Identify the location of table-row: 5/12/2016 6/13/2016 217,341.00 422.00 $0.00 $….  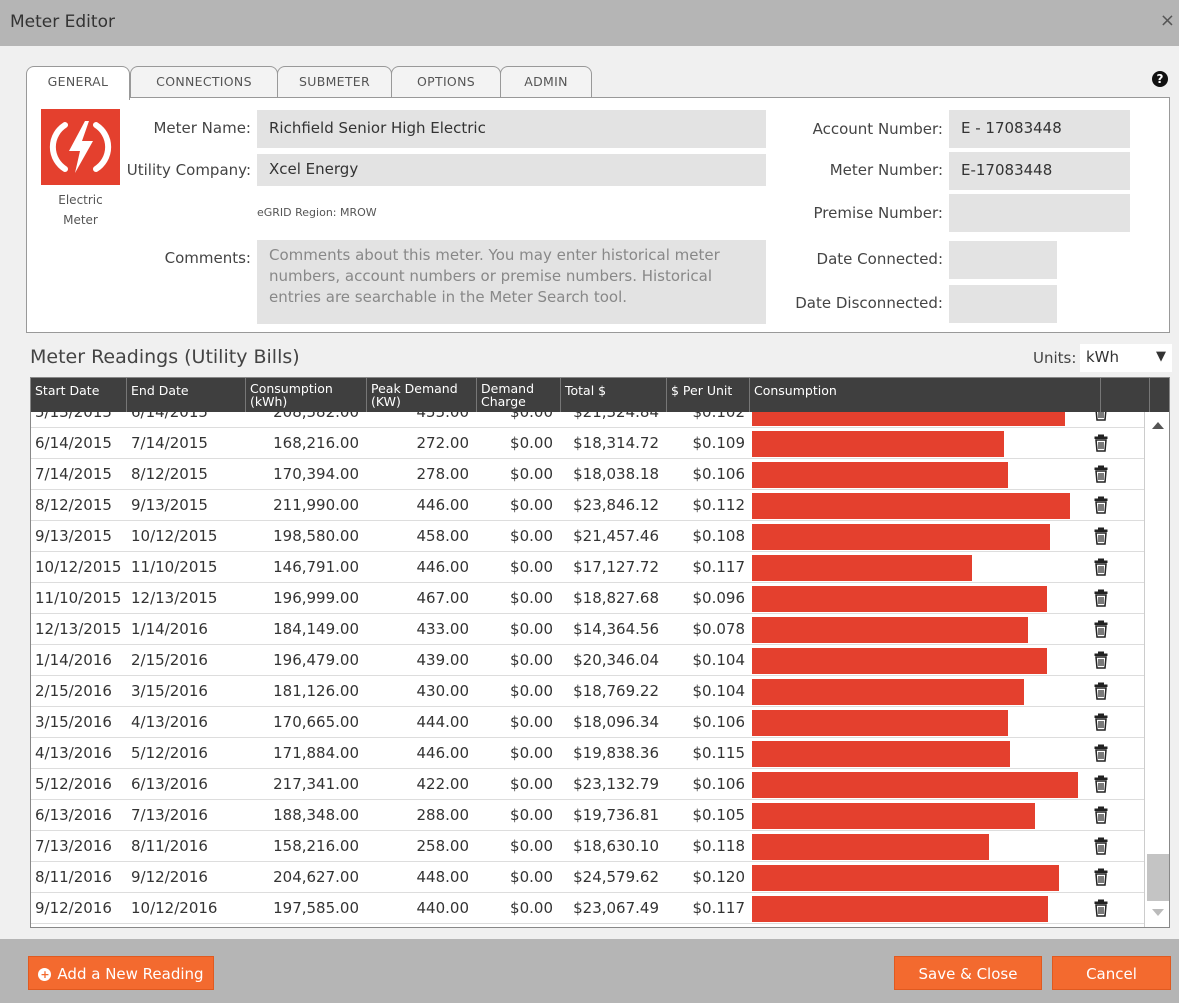
(587, 784).